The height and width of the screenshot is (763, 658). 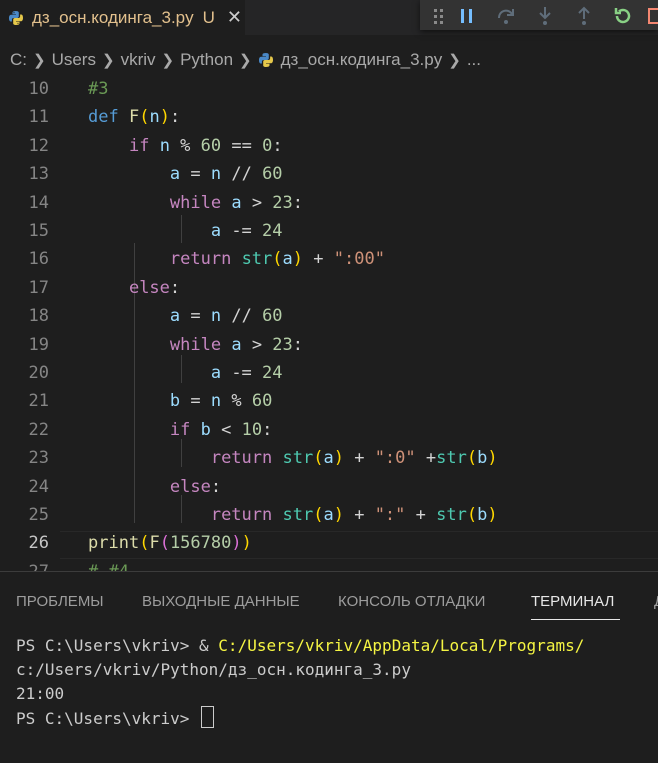 I want to click on editor-tab: дз_осн.кодинга_3.py U ✕, so click(x=122, y=17).